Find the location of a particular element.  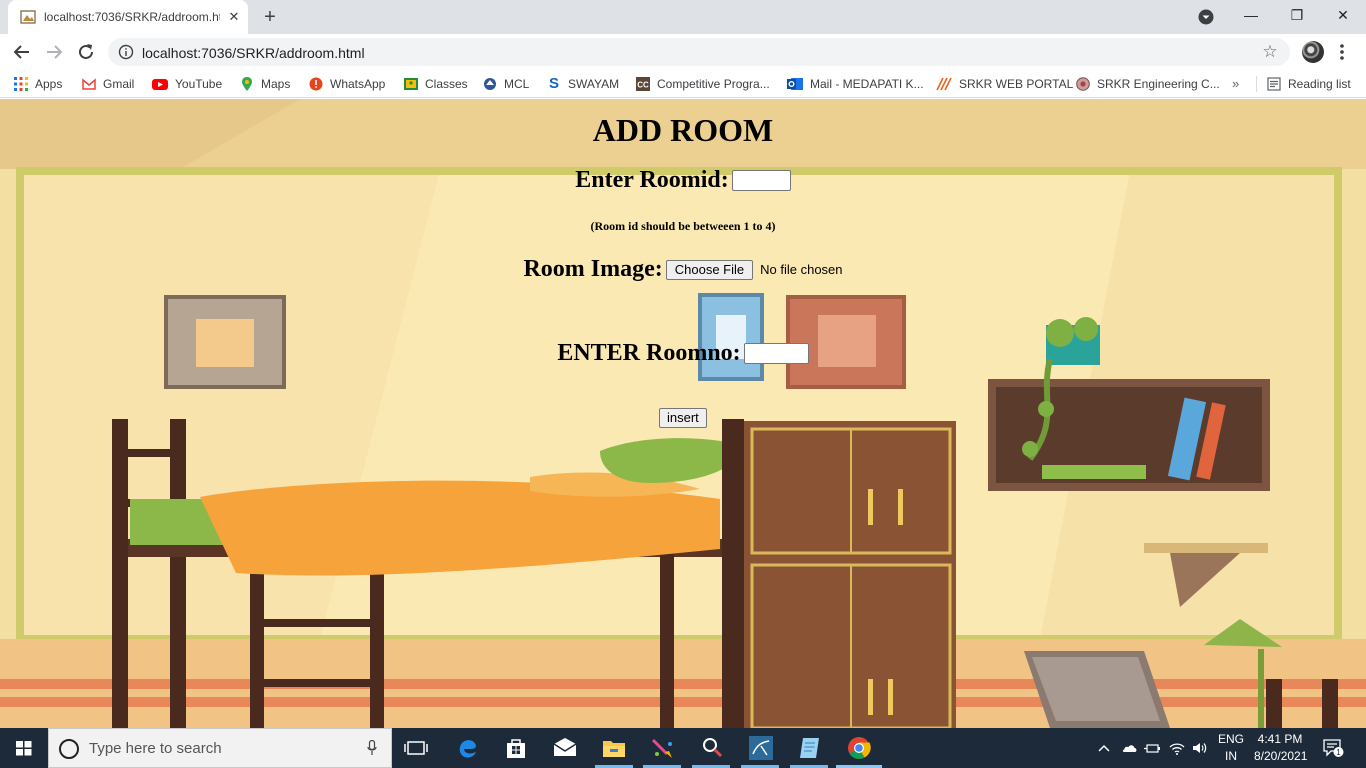

room-image-row: Room Image: Choose File No file chosen is located at coordinates (683, 269).